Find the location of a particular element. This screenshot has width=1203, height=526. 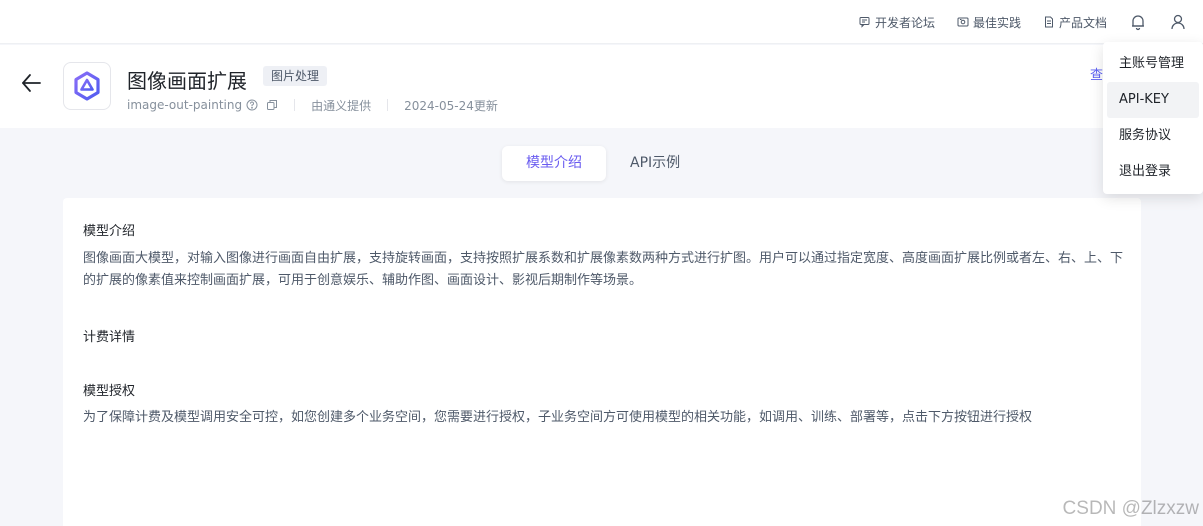

model-id: image-out-painting is located at coordinates (202, 105).